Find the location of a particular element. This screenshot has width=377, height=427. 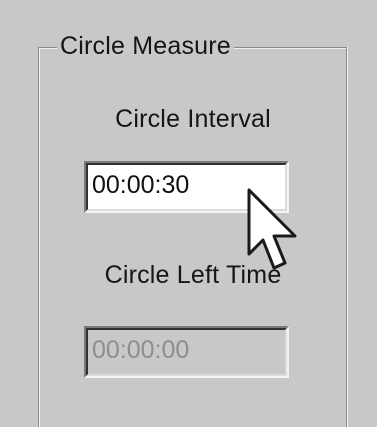

mouse-pointer-icon is located at coordinates (272, 229).